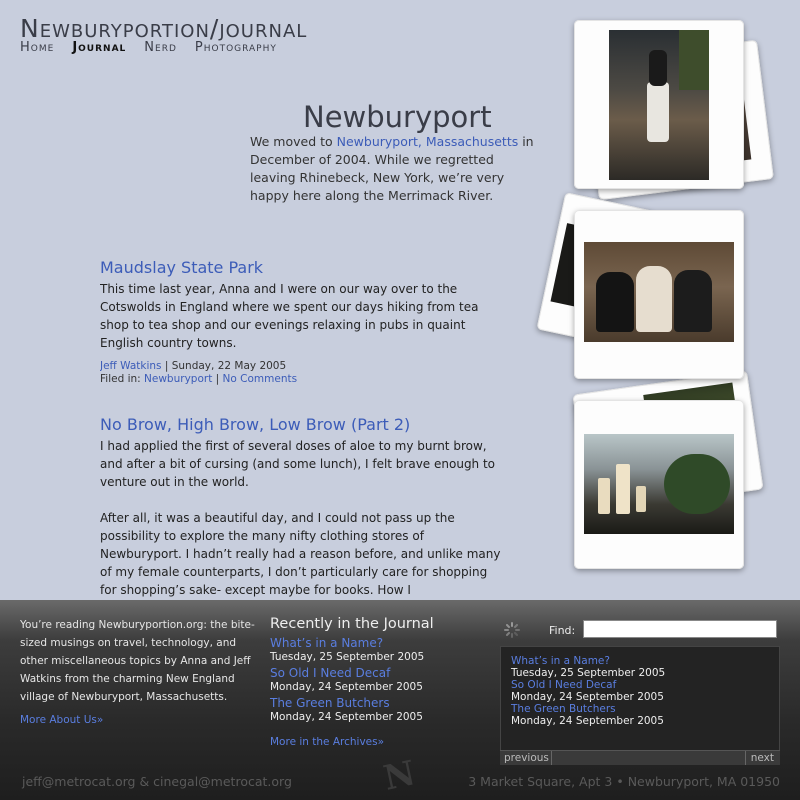 The height and width of the screenshot is (800, 800). What do you see at coordinates (347, 657) in the screenshot?
I see `recent-entry-date: Tuesday, 25 September 2005` at bounding box center [347, 657].